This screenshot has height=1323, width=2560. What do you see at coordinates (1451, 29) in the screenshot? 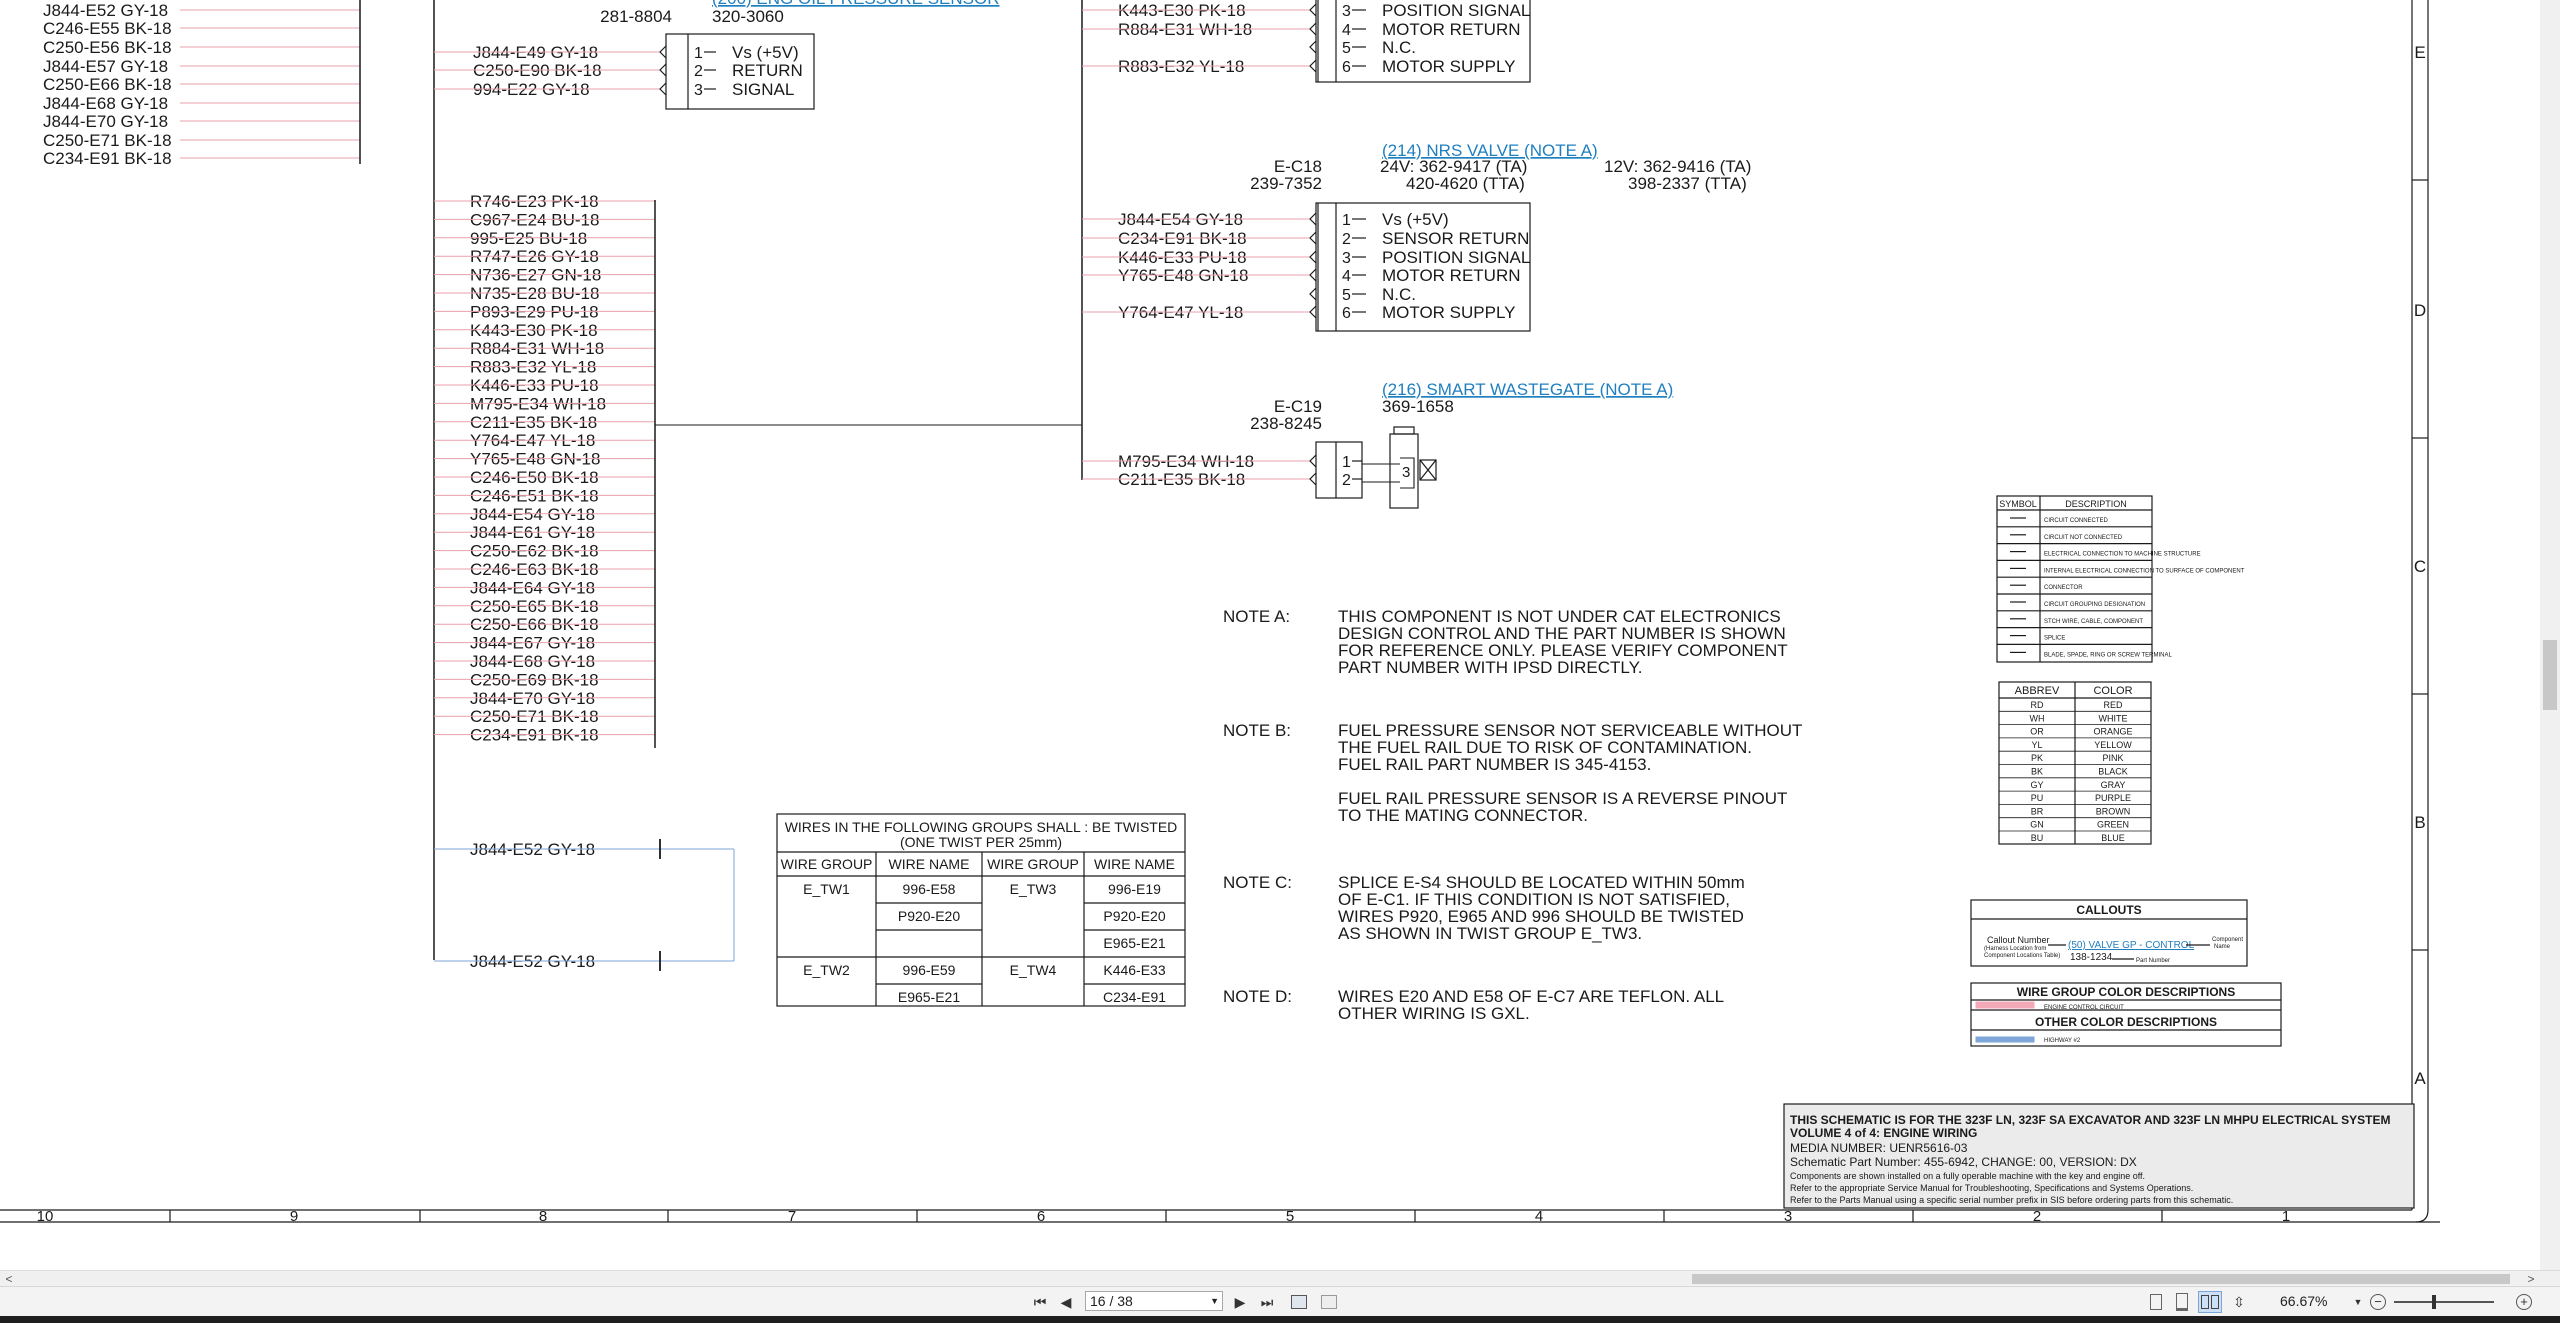
I see `top-valve-pin-label: MOTOR RETURN` at bounding box center [1451, 29].